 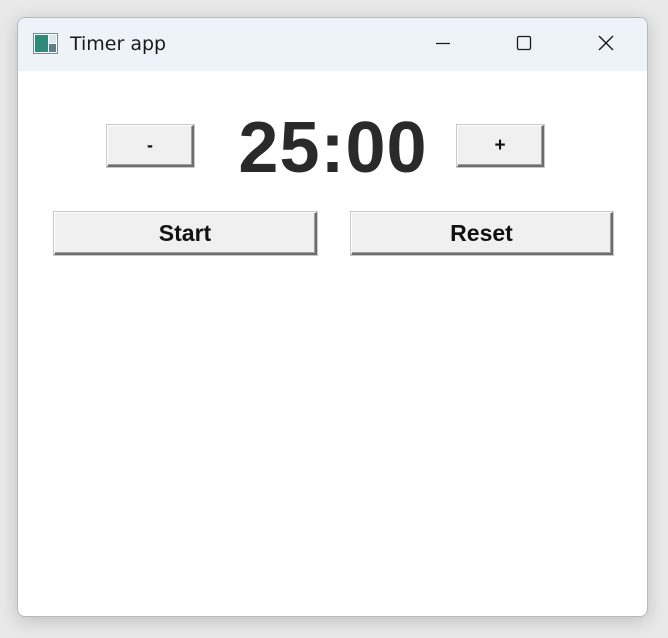 I want to click on app-icon, so click(x=45, y=43).